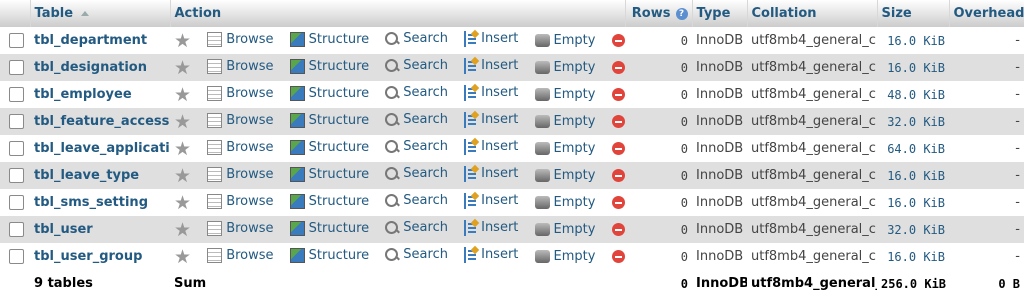  Describe the element at coordinates (91, 202) in the screenshot. I see `table-name-link: tbl_sms_setting` at that location.